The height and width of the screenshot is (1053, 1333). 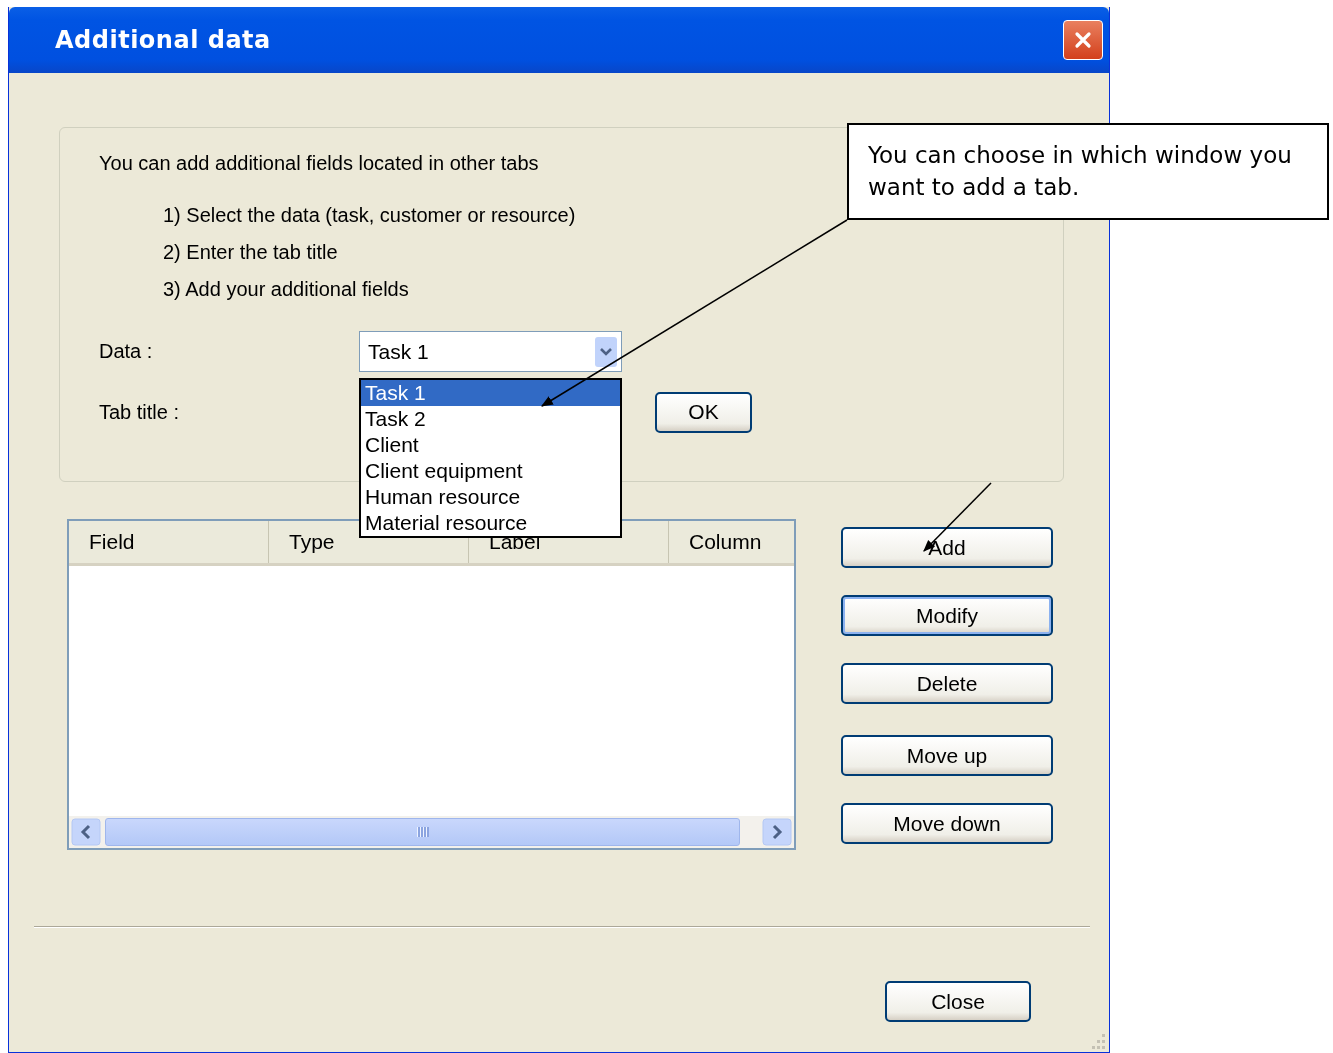 What do you see at coordinates (422, 832) in the screenshot?
I see `scrollbar-thumb` at bounding box center [422, 832].